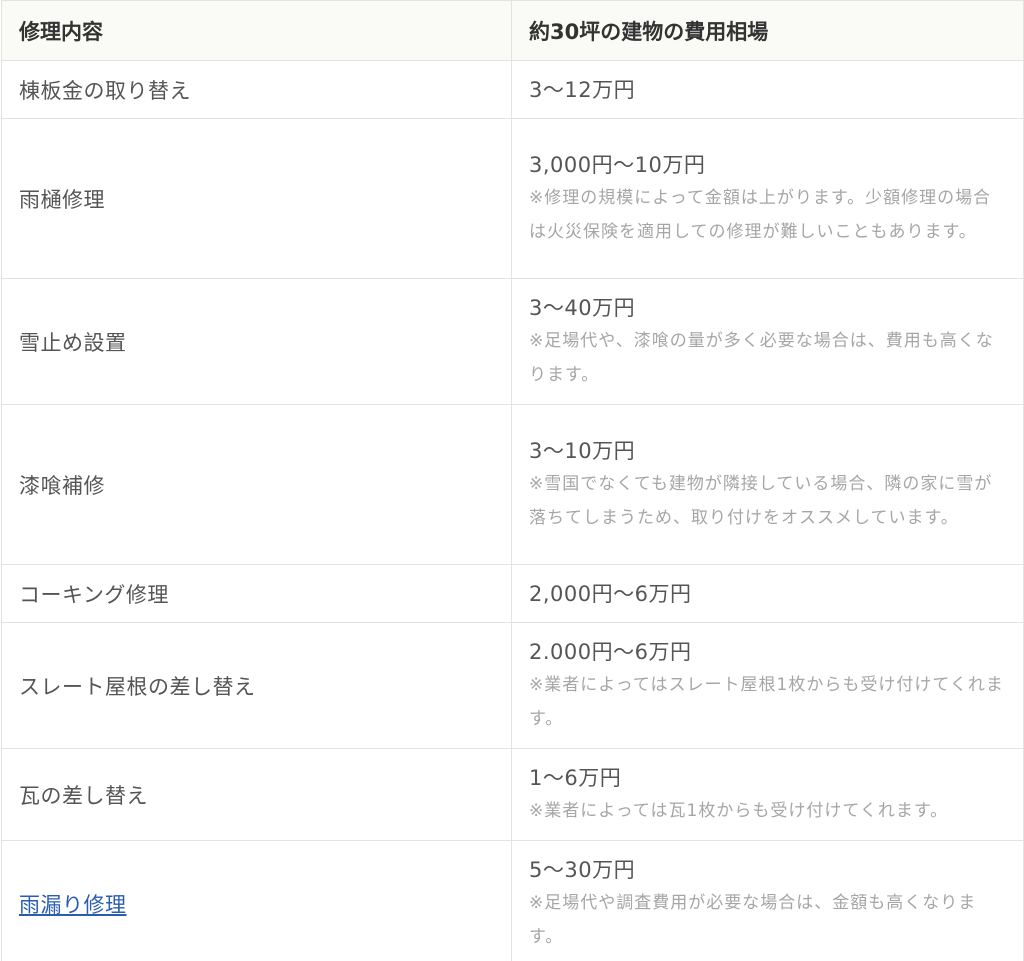 The height and width of the screenshot is (961, 1024). What do you see at coordinates (582, 869) in the screenshot?
I see `price-text: 5〜30万円` at bounding box center [582, 869].